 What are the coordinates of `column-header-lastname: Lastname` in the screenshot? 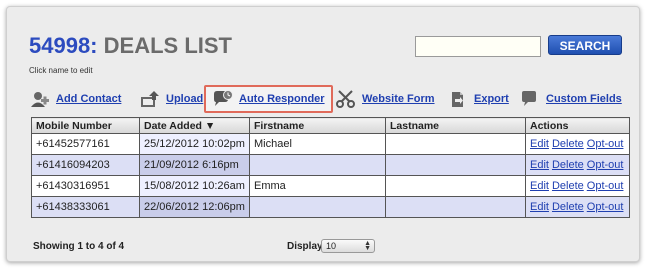 It's located at (455, 125).